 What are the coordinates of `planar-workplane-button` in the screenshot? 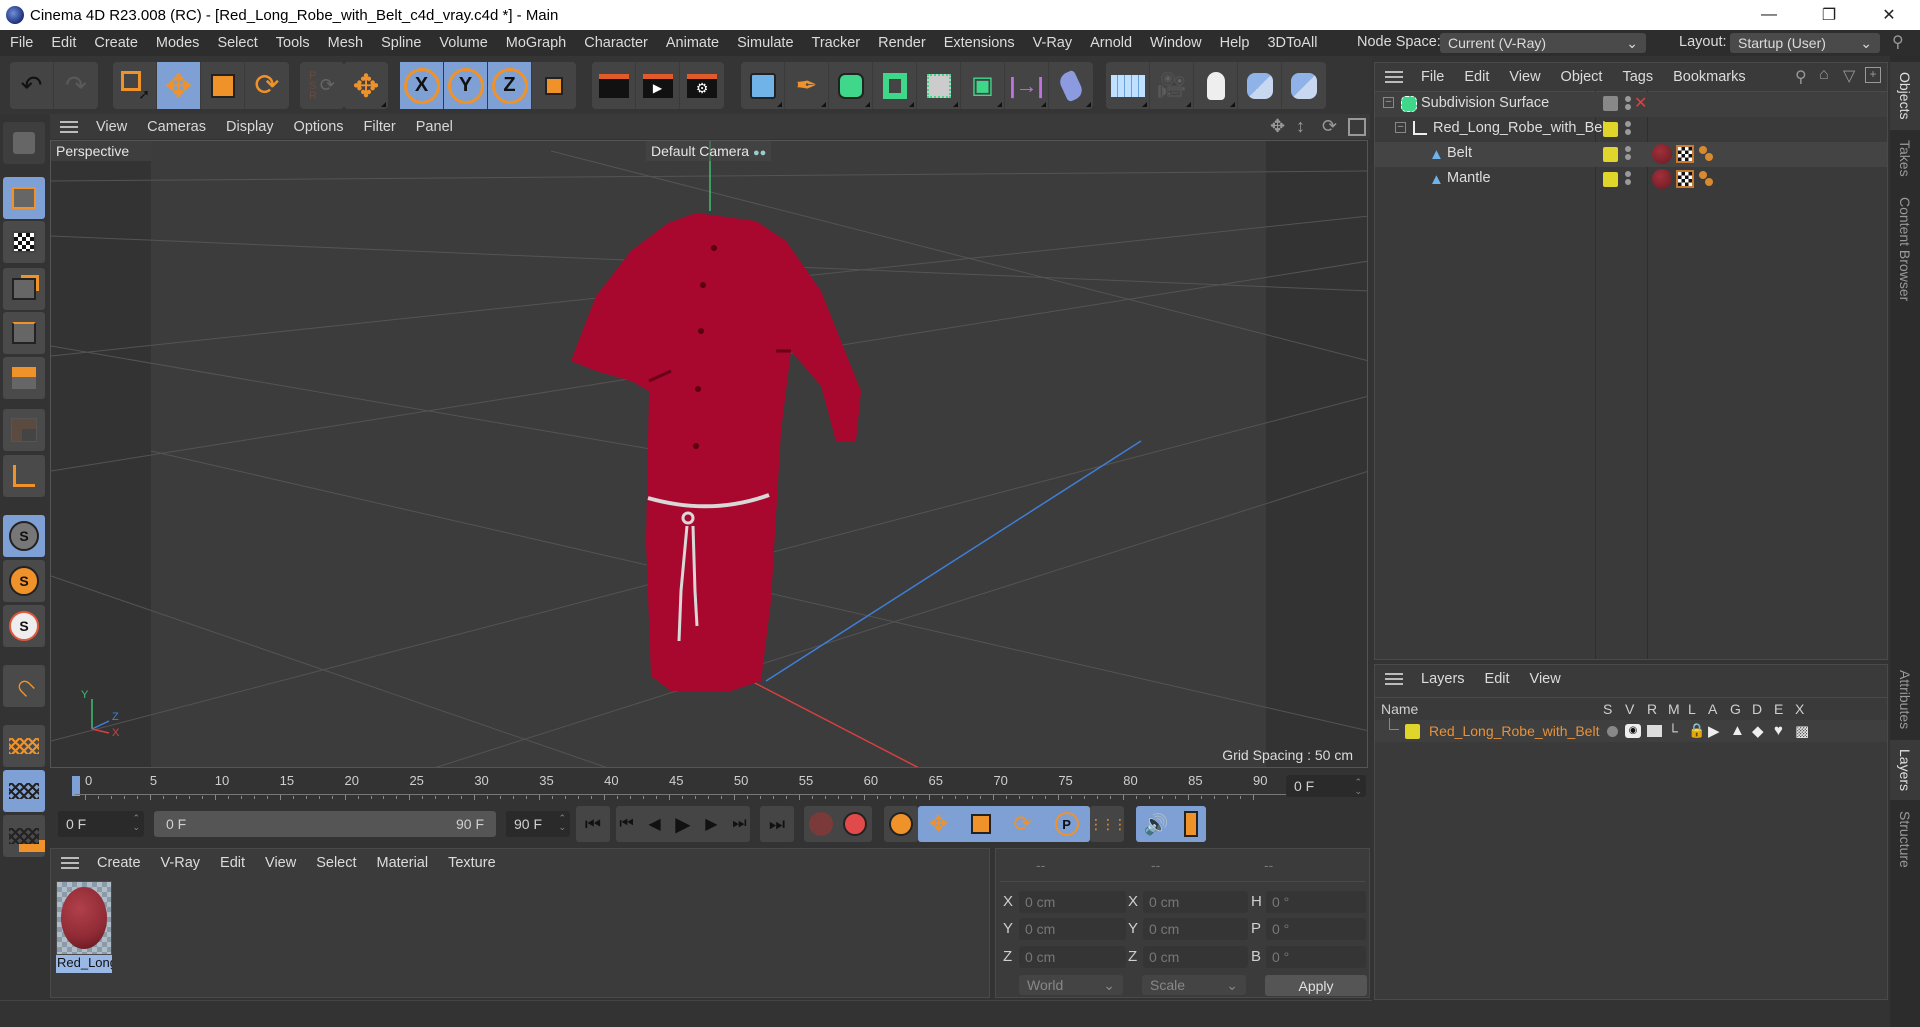 It's located at (24, 836).